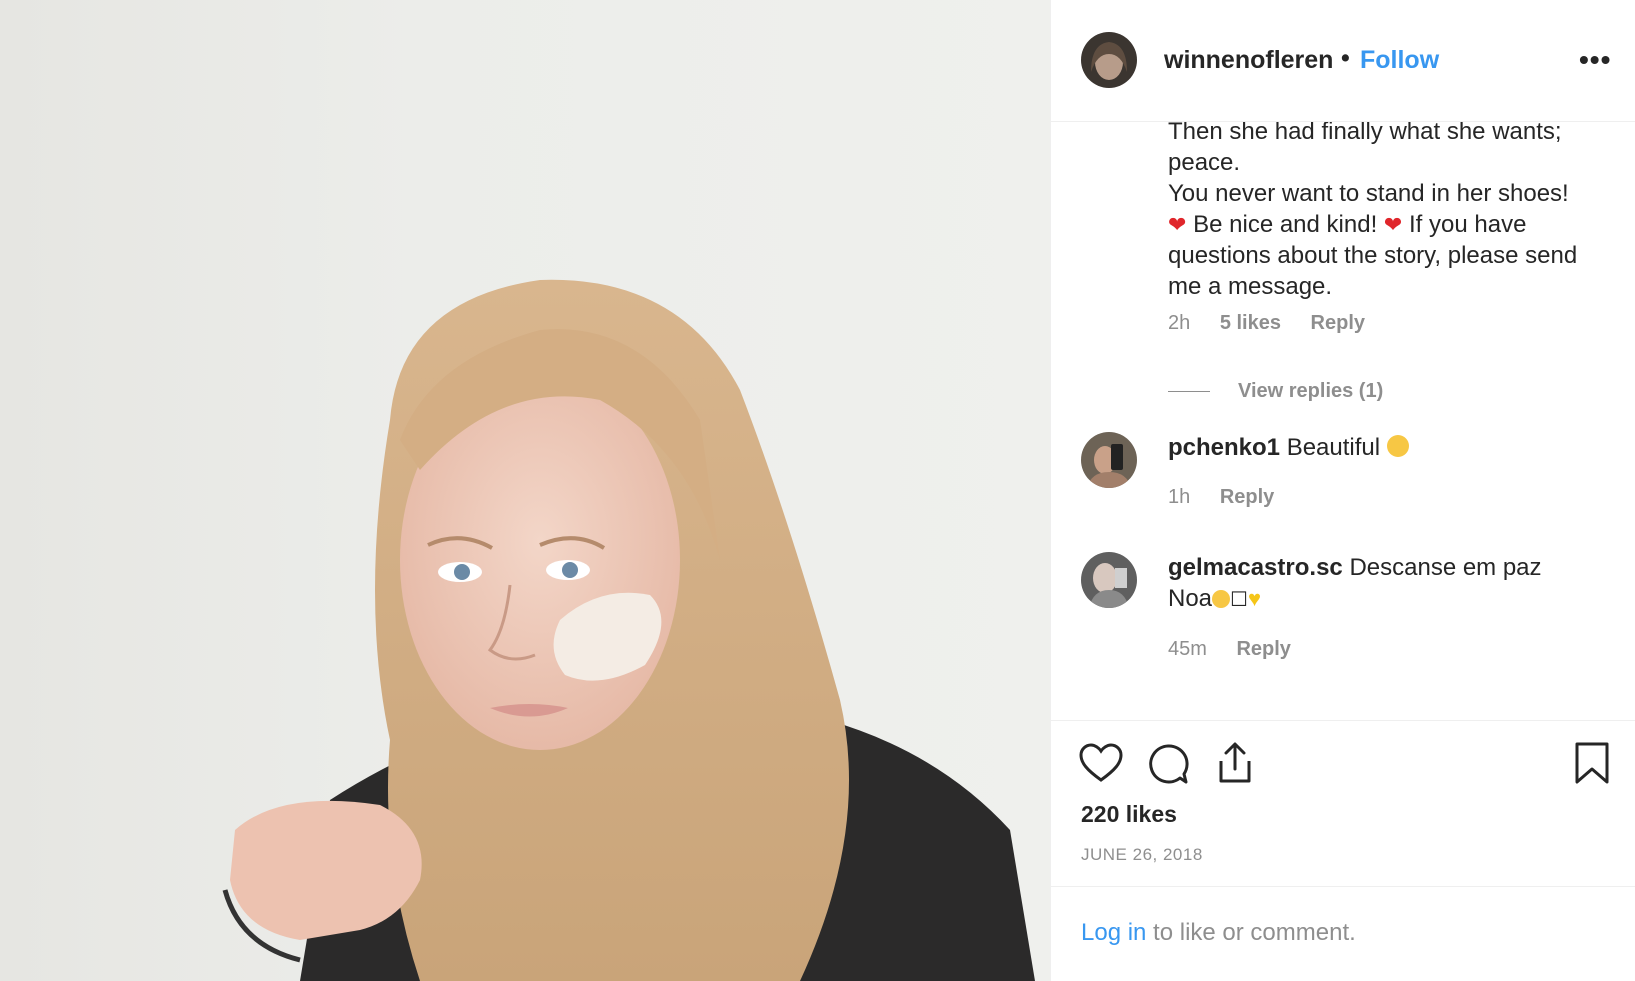  I want to click on login-prompt-rest: to like or comment., so click(1251, 932).